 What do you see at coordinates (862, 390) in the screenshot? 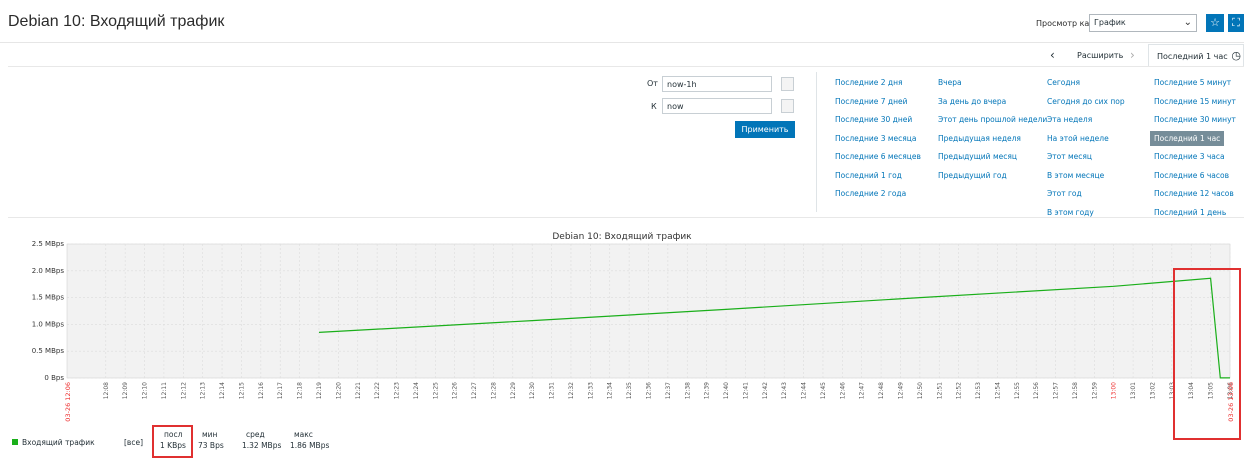
I see `x-tick-label: 12:47` at bounding box center [862, 390].